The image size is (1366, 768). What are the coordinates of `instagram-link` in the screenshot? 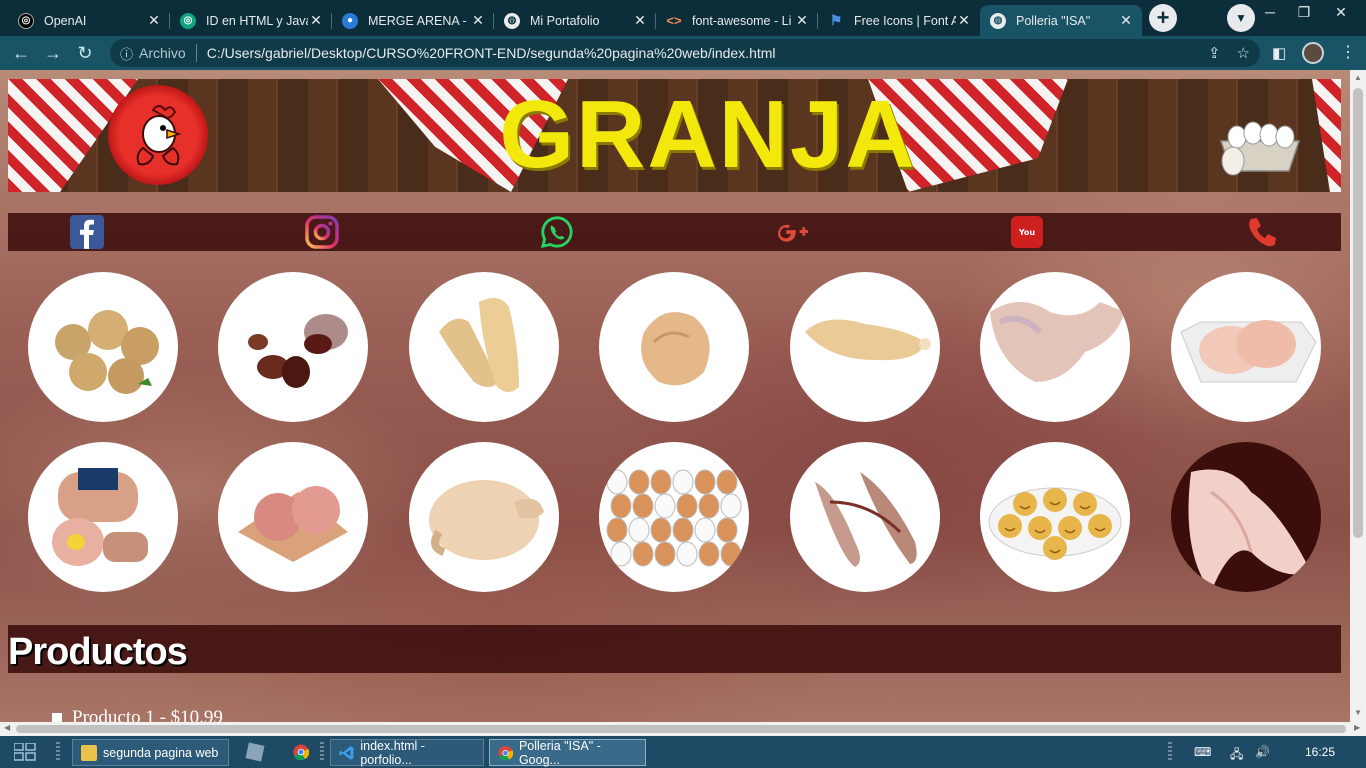 It's located at (322, 232).